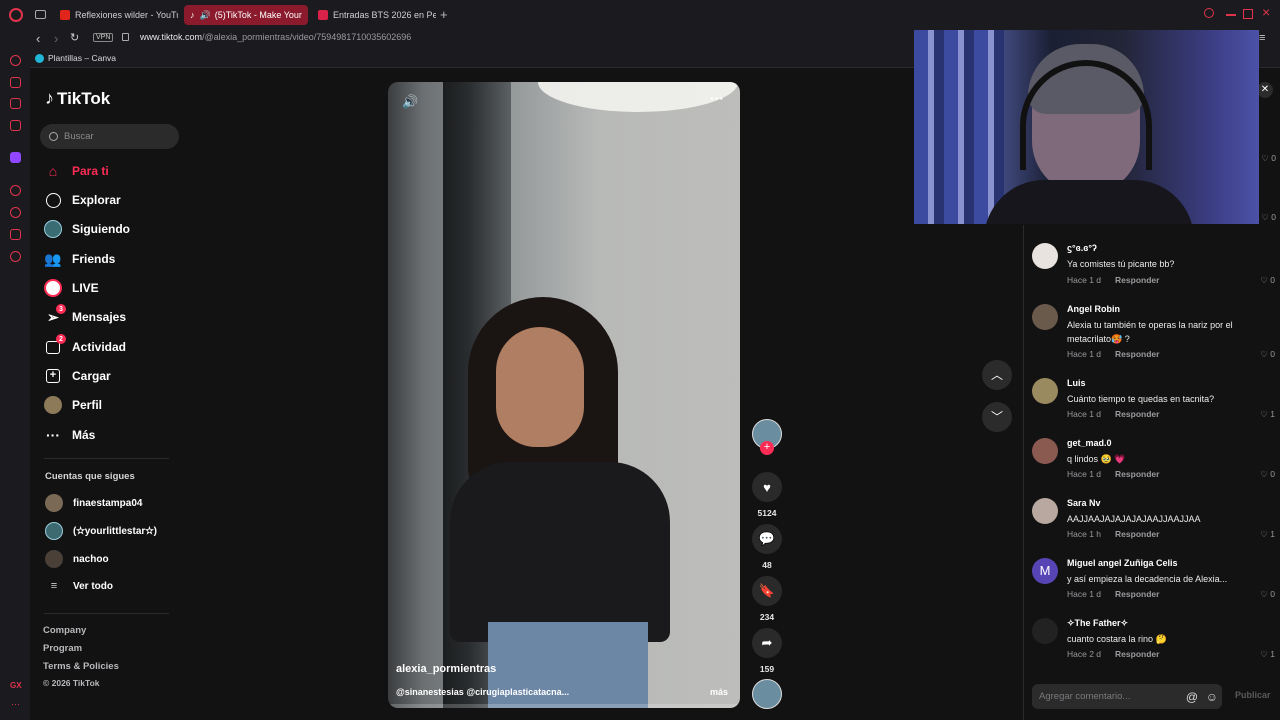  What do you see at coordinates (1097, 623) in the screenshot?
I see `comment-author: ✧The Father✧` at bounding box center [1097, 623].